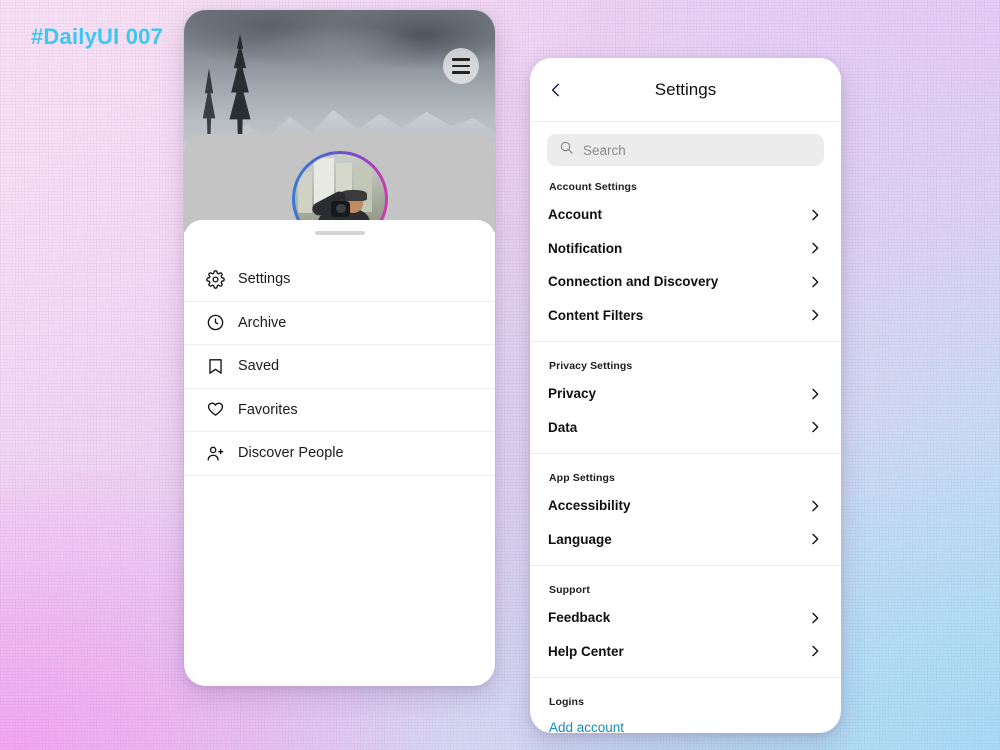 The image size is (1000, 750). I want to click on settings-row-label: Data, so click(563, 427).